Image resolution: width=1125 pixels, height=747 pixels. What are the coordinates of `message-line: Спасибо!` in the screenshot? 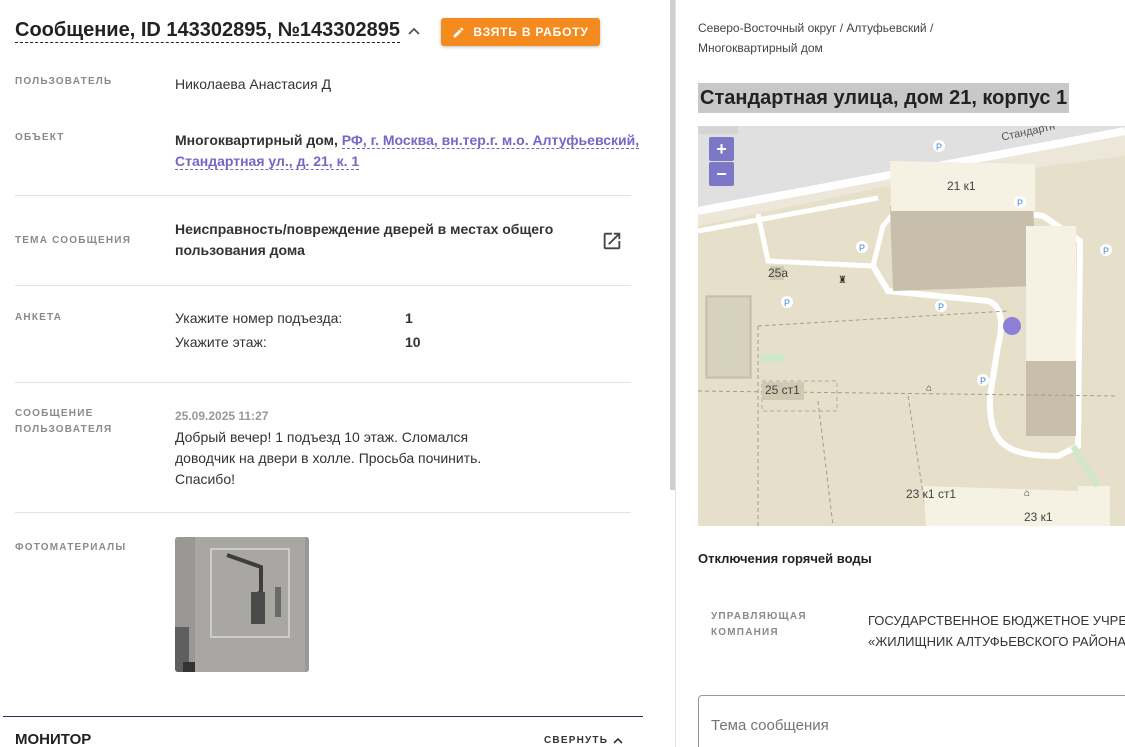 It's located at (205, 479).